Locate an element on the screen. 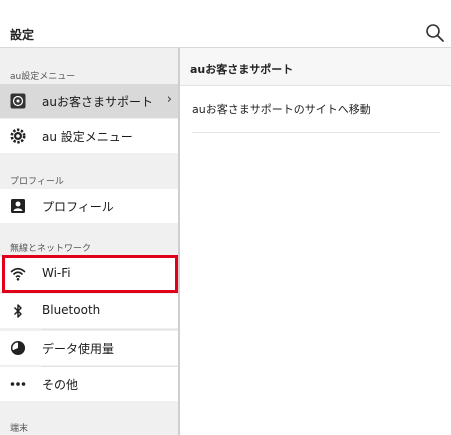 This screenshot has width=451, height=435. app-bar: 設定 is located at coordinates (225, 33).